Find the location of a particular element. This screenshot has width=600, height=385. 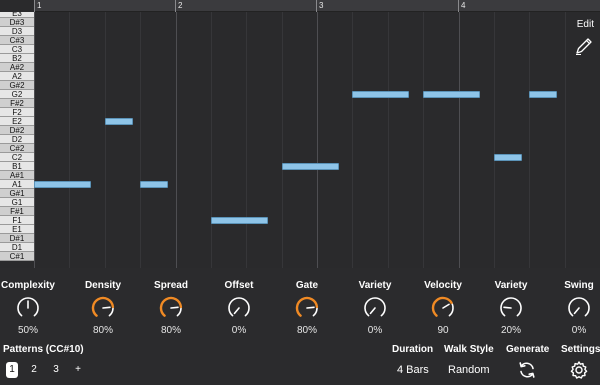

piano-key: F#2 is located at coordinates (17, 103).